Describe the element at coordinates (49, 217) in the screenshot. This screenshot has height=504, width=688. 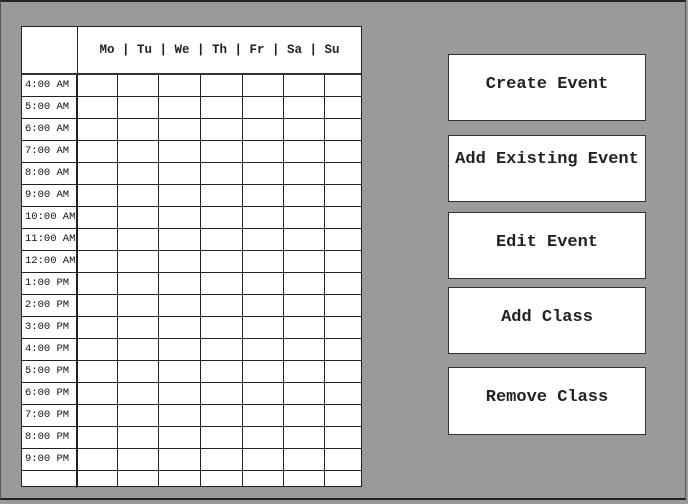
I see `time-label: 10:00 AM` at that location.